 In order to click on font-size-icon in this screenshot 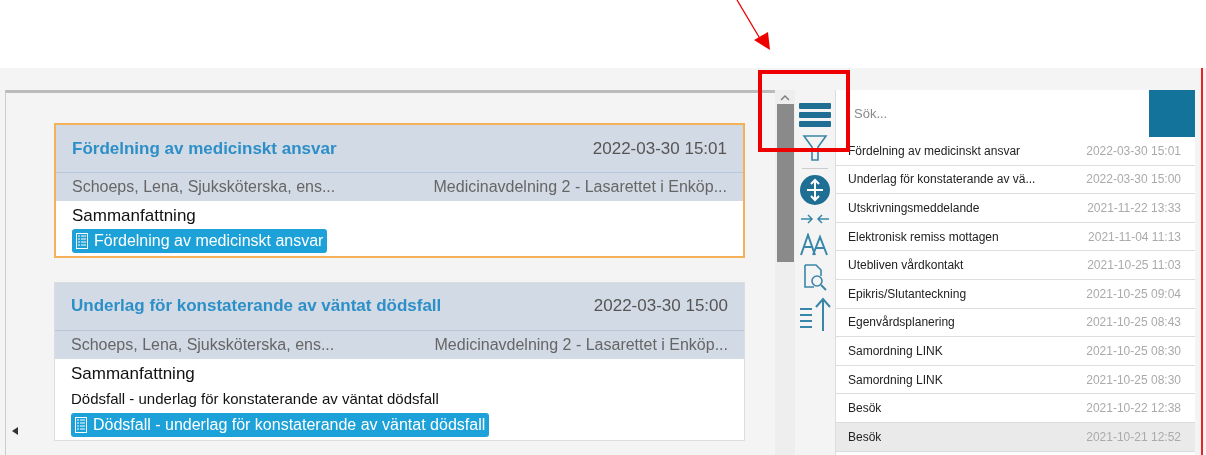, I will do `click(815, 245)`.